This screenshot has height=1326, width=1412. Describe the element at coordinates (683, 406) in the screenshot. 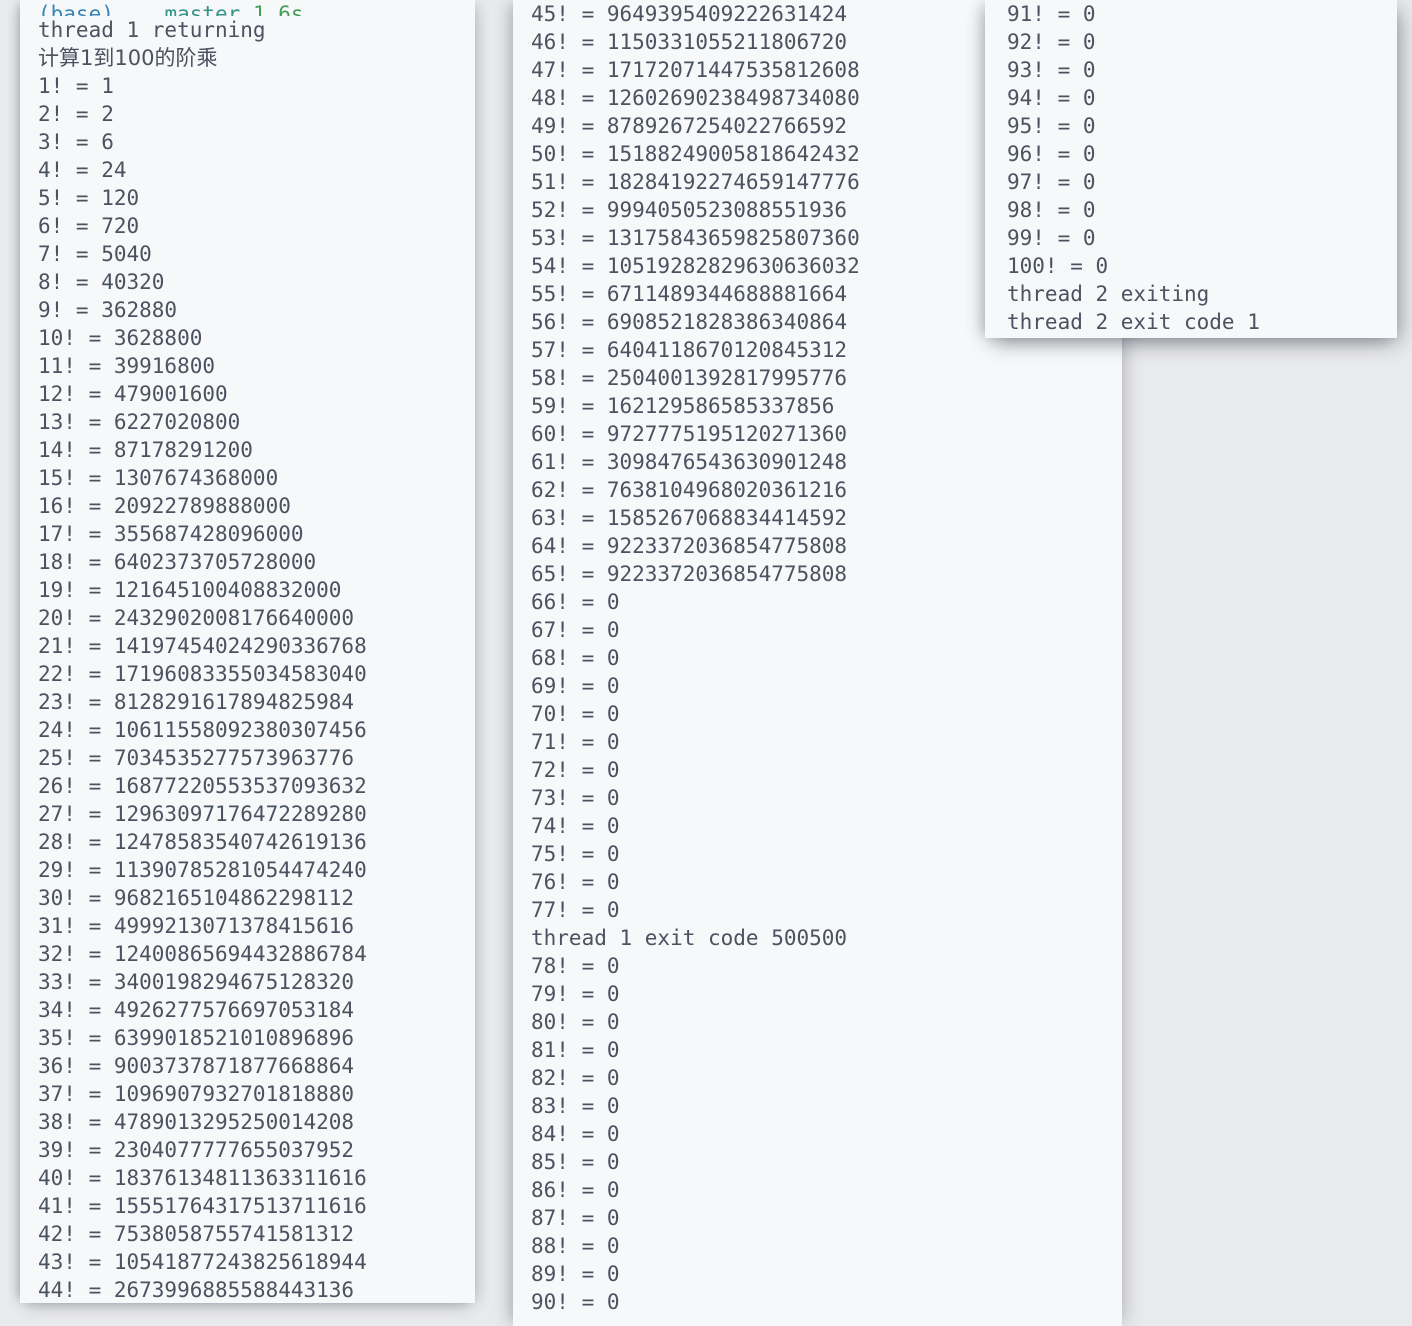

I see `terminal-line: 59! = 162129586585337856` at that location.